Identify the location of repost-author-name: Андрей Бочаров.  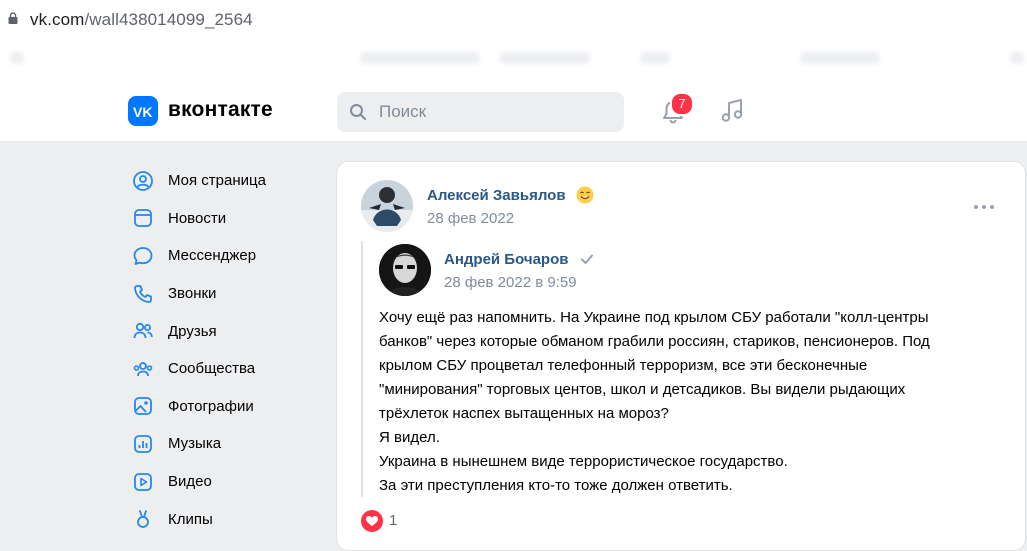
(506, 259).